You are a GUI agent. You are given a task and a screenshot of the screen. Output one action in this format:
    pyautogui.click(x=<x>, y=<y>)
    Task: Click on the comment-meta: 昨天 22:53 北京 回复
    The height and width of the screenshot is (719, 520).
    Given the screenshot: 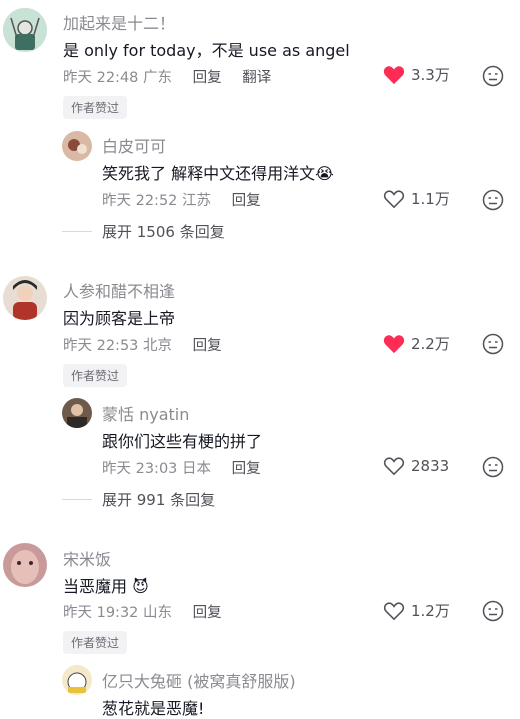 What is the action you would take?
    pyautogui.click(x=142, y=344)
    